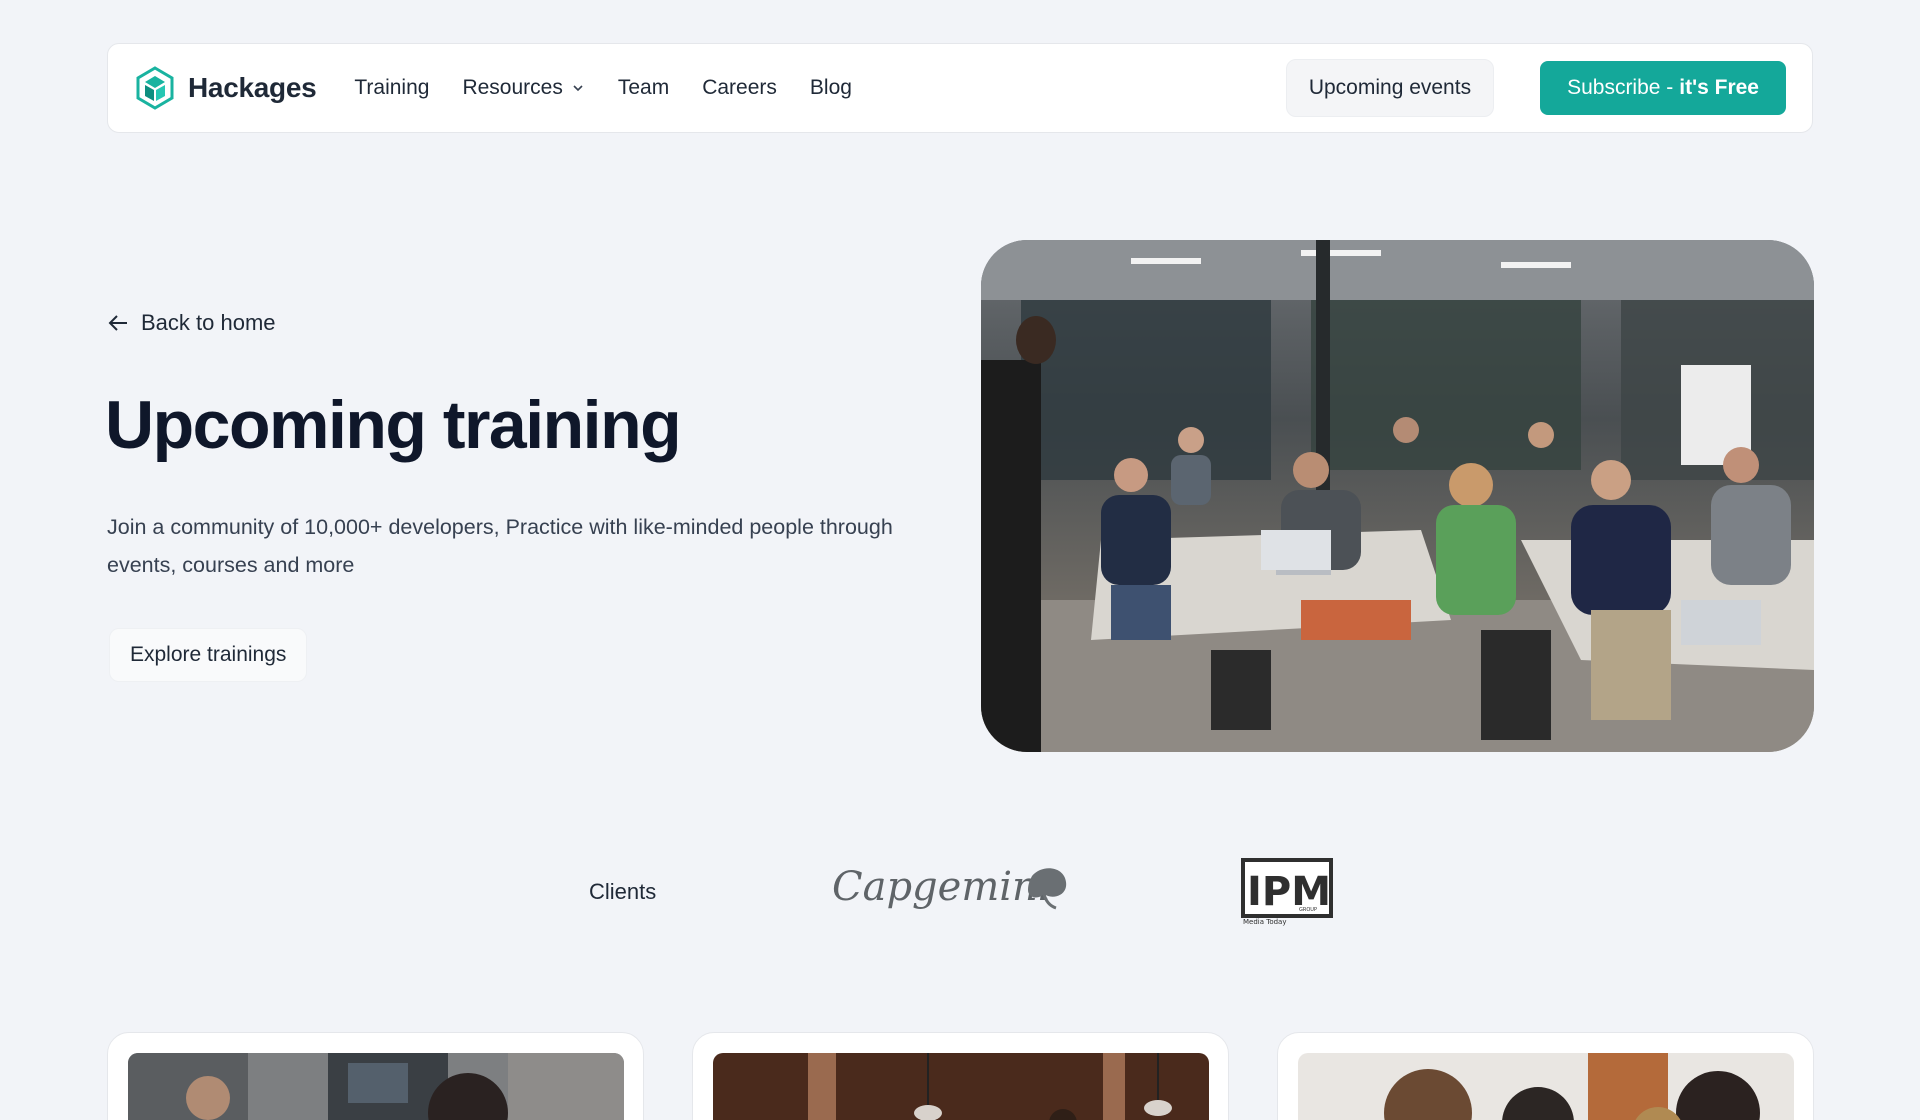 This screenshot has width=1920, height=1120. I want to click on ipm-tagline: Media Today, so click(1265, 922).